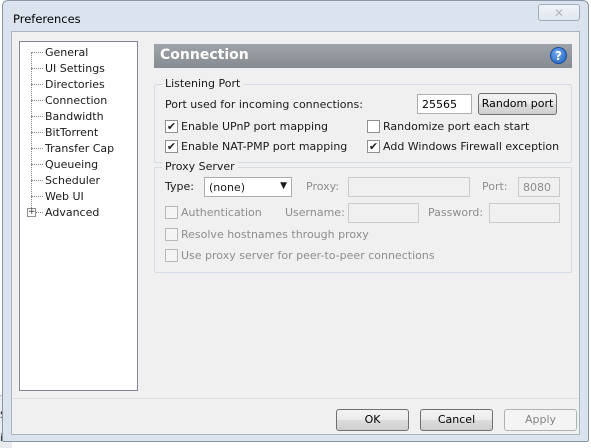 The image size is (591, 448). I want to click on randomize-port-checkbox, so click(373, 126).